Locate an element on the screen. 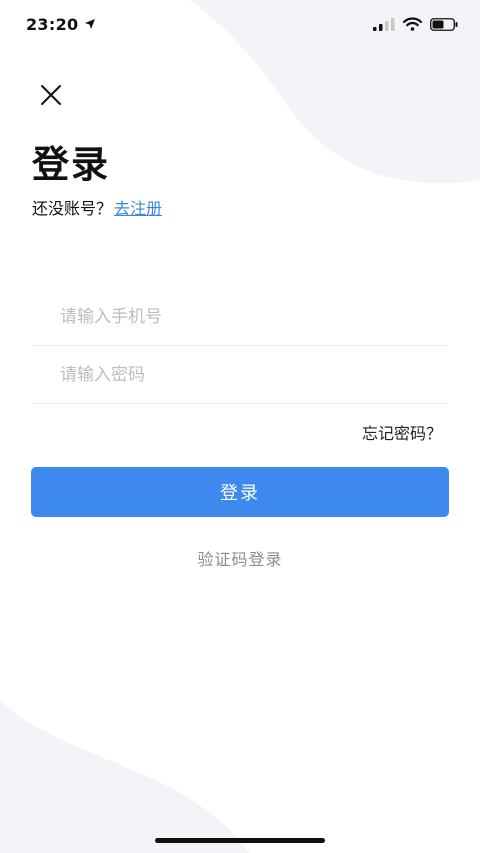 This screenshot has height=853, width=480. login-button: 登录 is located at coordinates (240, 492).